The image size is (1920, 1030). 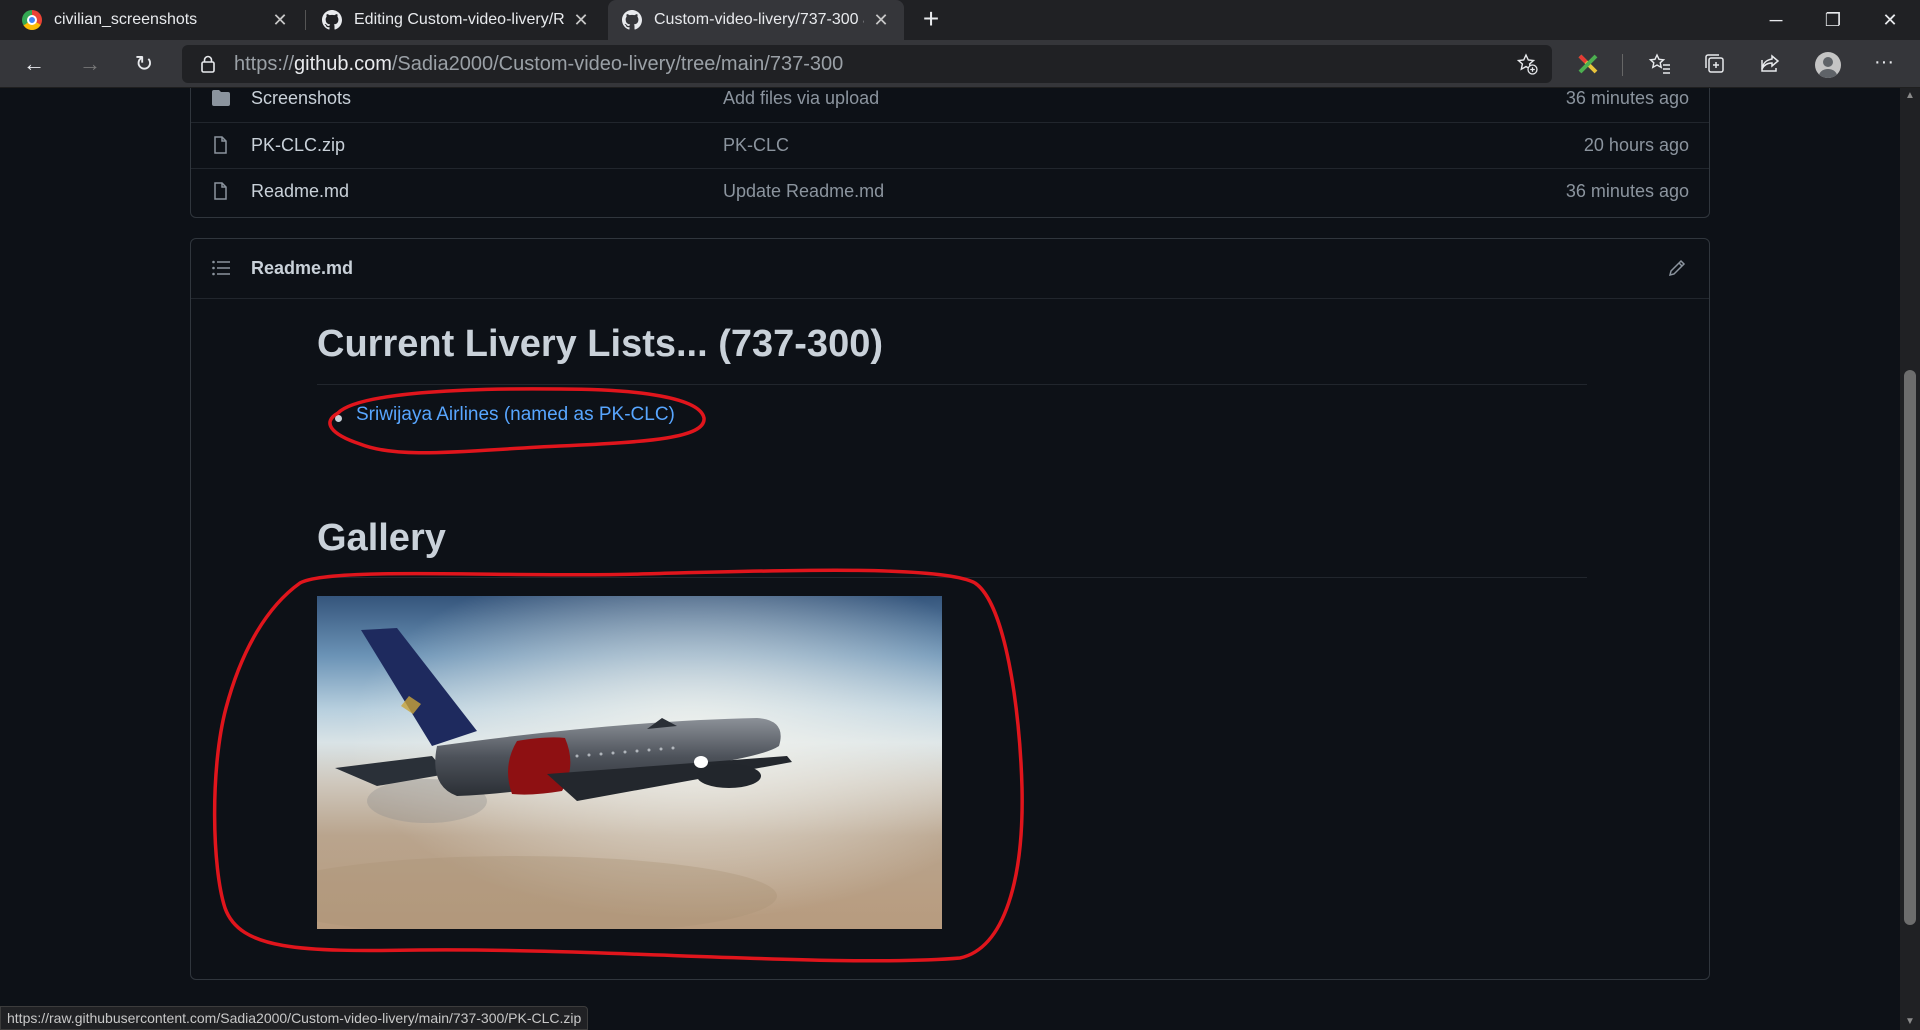 I want to click on close-window-button: ✕, so click(x=1890, y=20).